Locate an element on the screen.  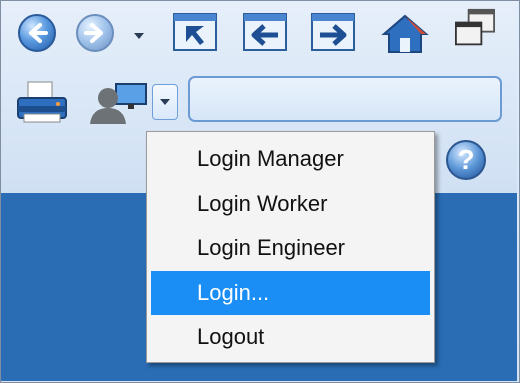
help-button: ? is located at coordinates (466, 160).